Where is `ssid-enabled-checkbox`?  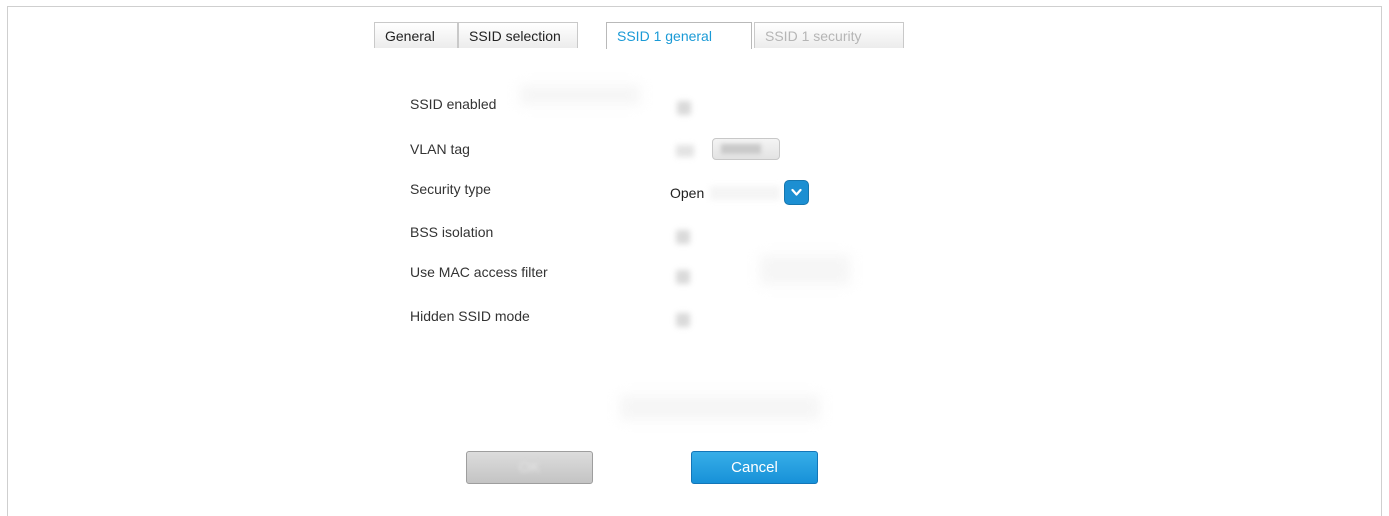 ssid-enabled-checkbox is located at coordinates (684, 108).